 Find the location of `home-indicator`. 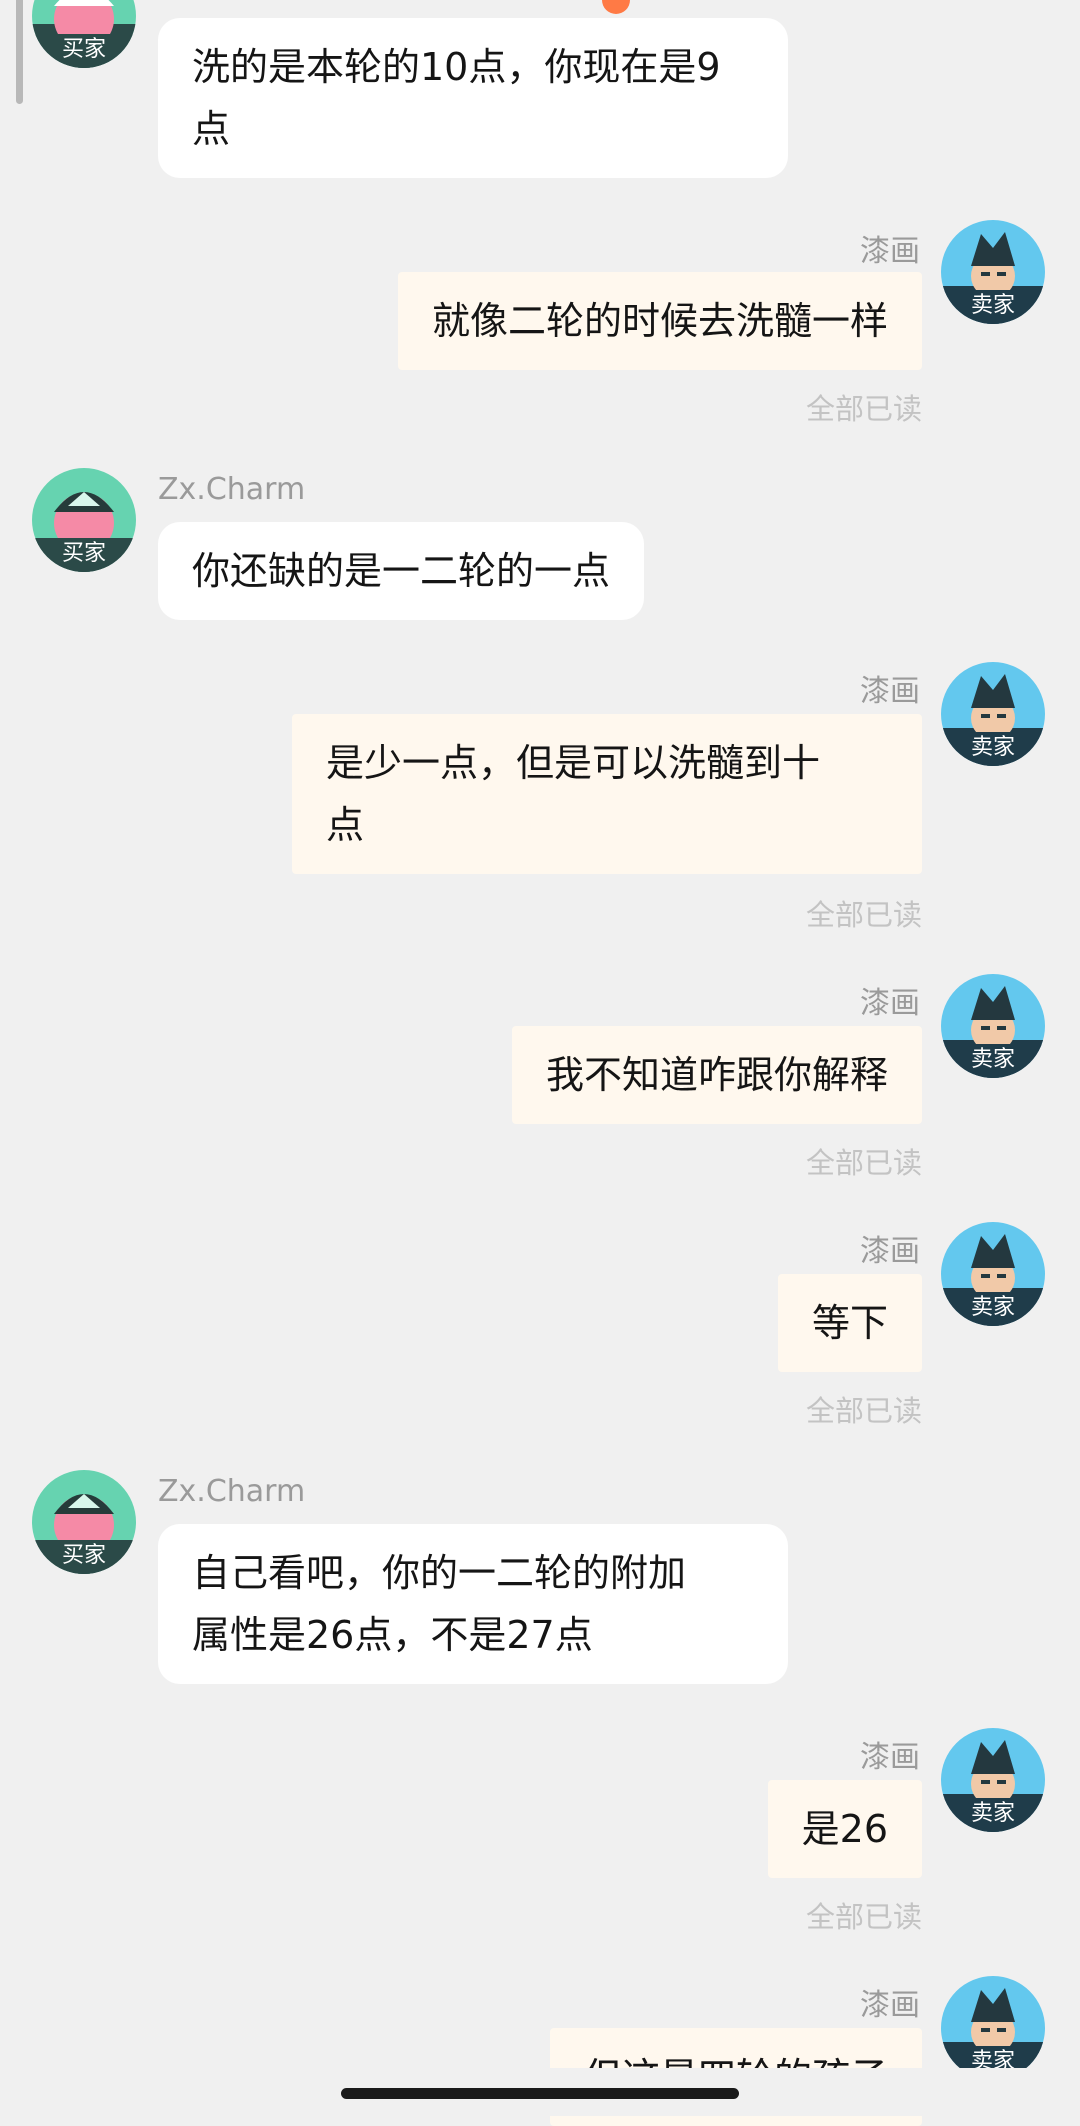

home-indicator is located at coordinates (540, 2093).